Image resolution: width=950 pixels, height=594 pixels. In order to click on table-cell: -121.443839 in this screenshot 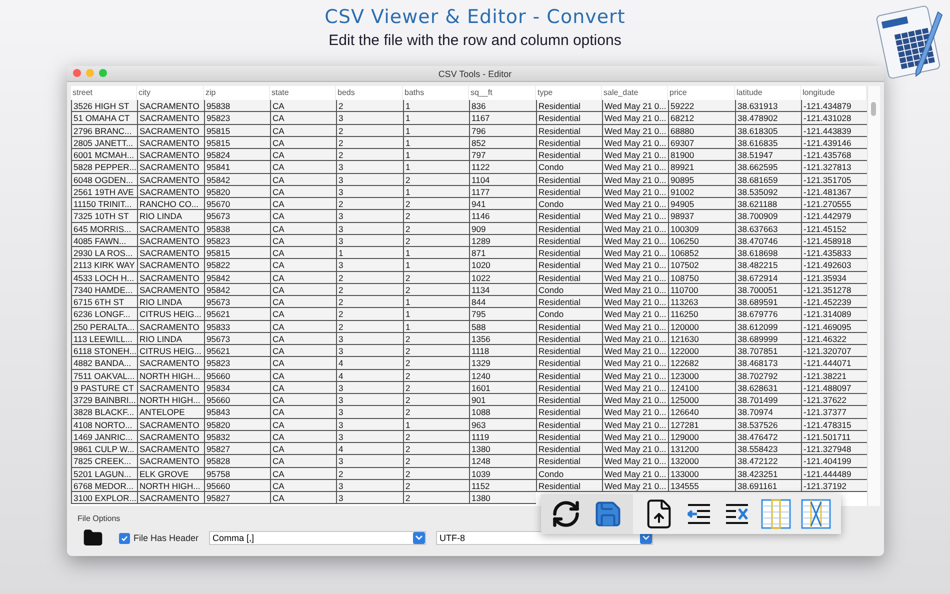, I will do `click(833, 130)`.